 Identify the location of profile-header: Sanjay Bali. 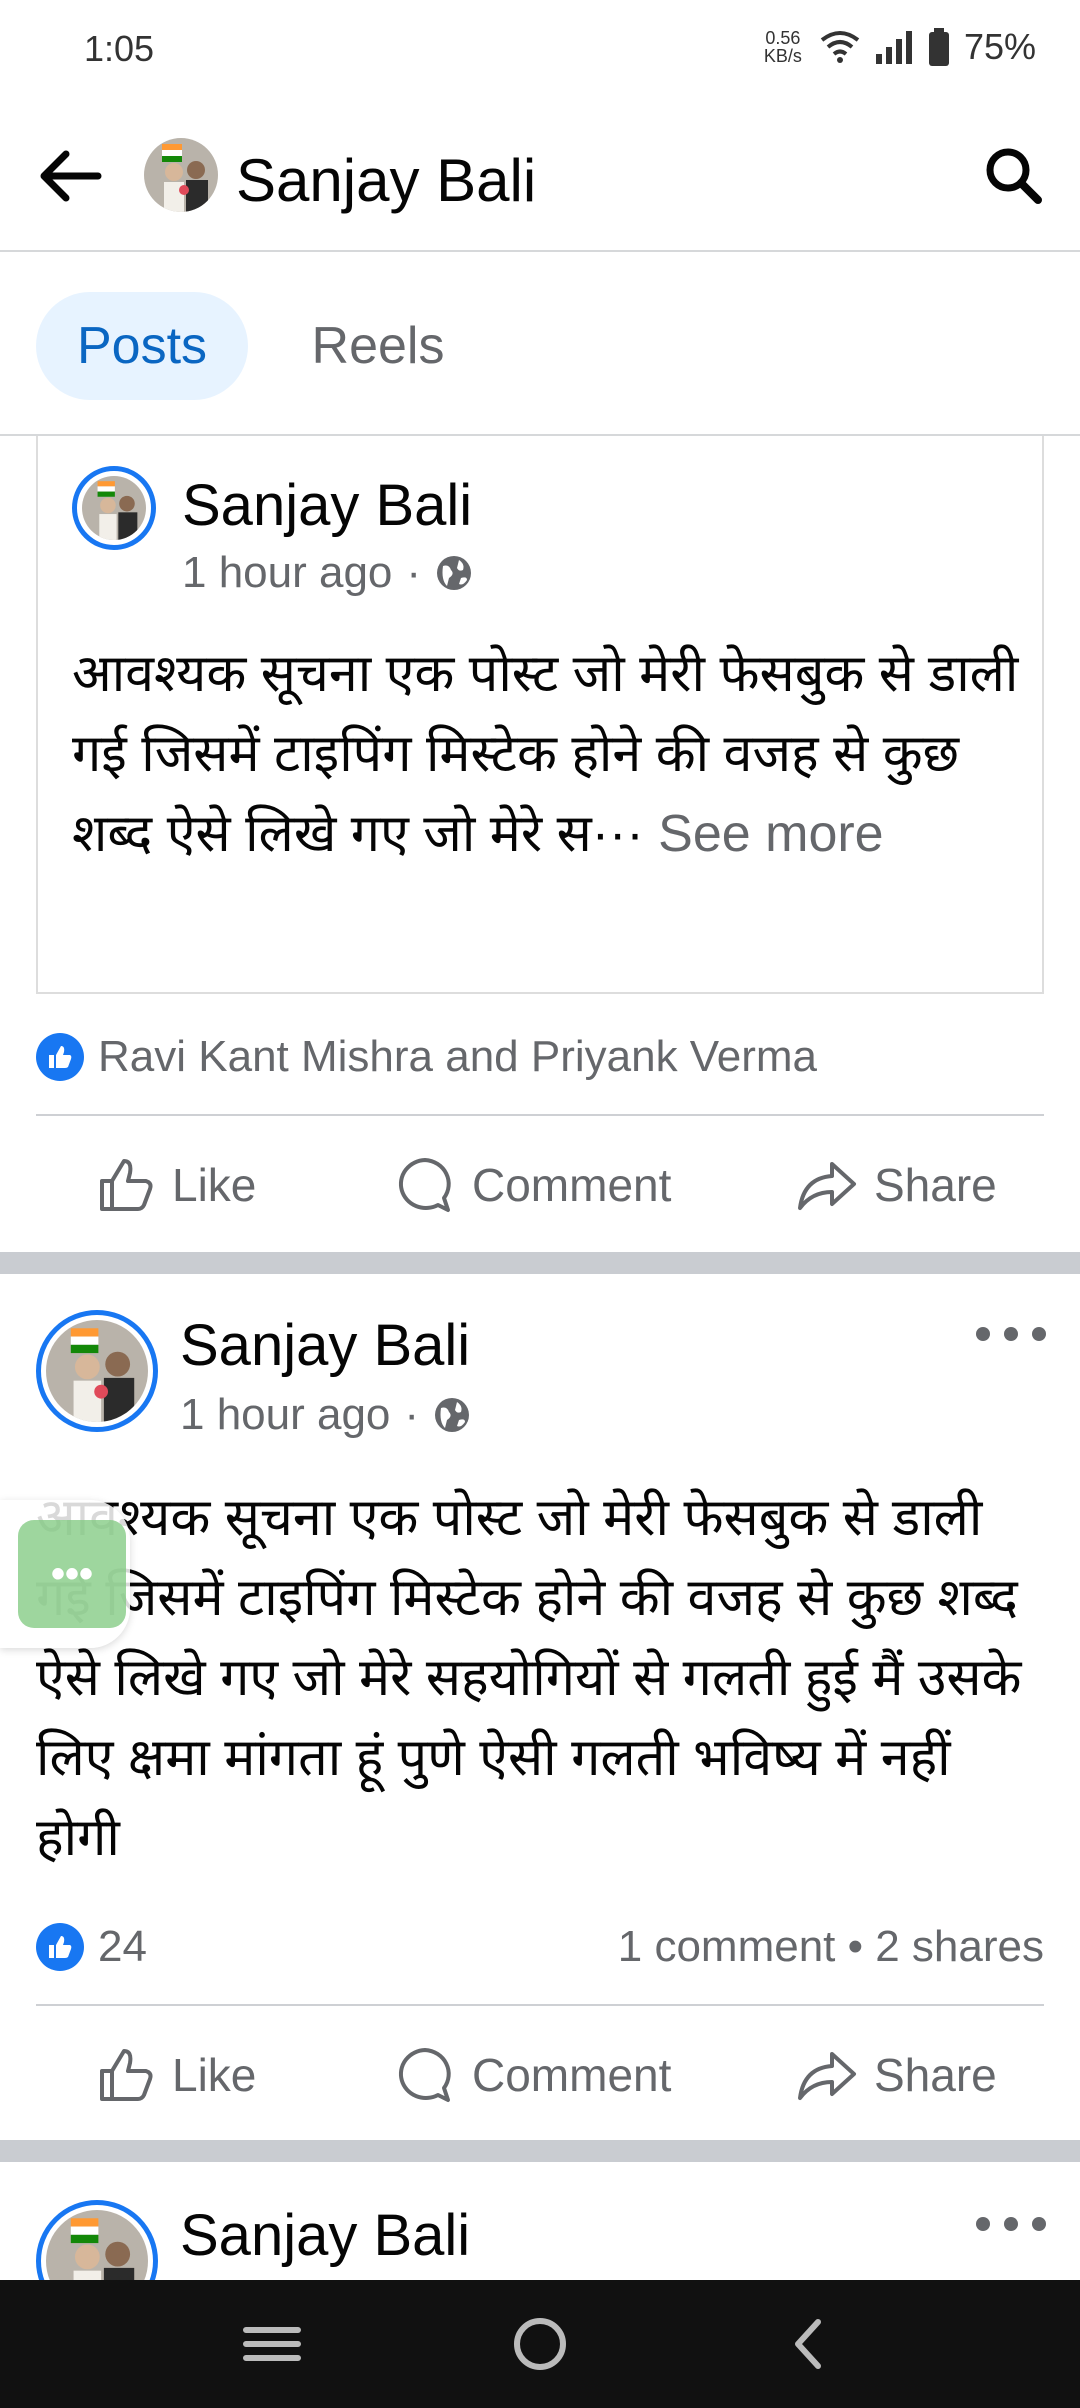
(540, 176).